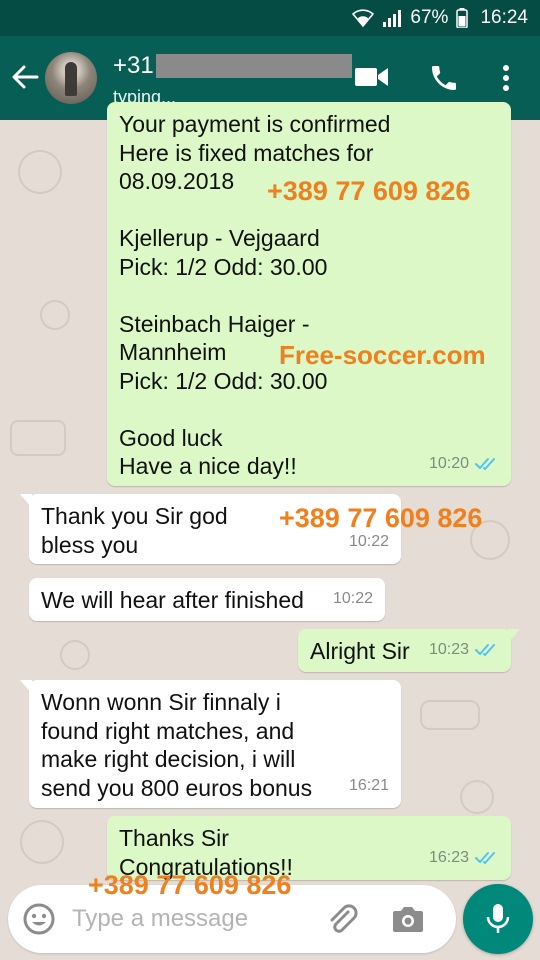 The image size is (540, 960). Describe the element at coordinates (409, 650) in the screenshot. I see `message-bubble-outgoing: Alright Sir 10:23` at that location.